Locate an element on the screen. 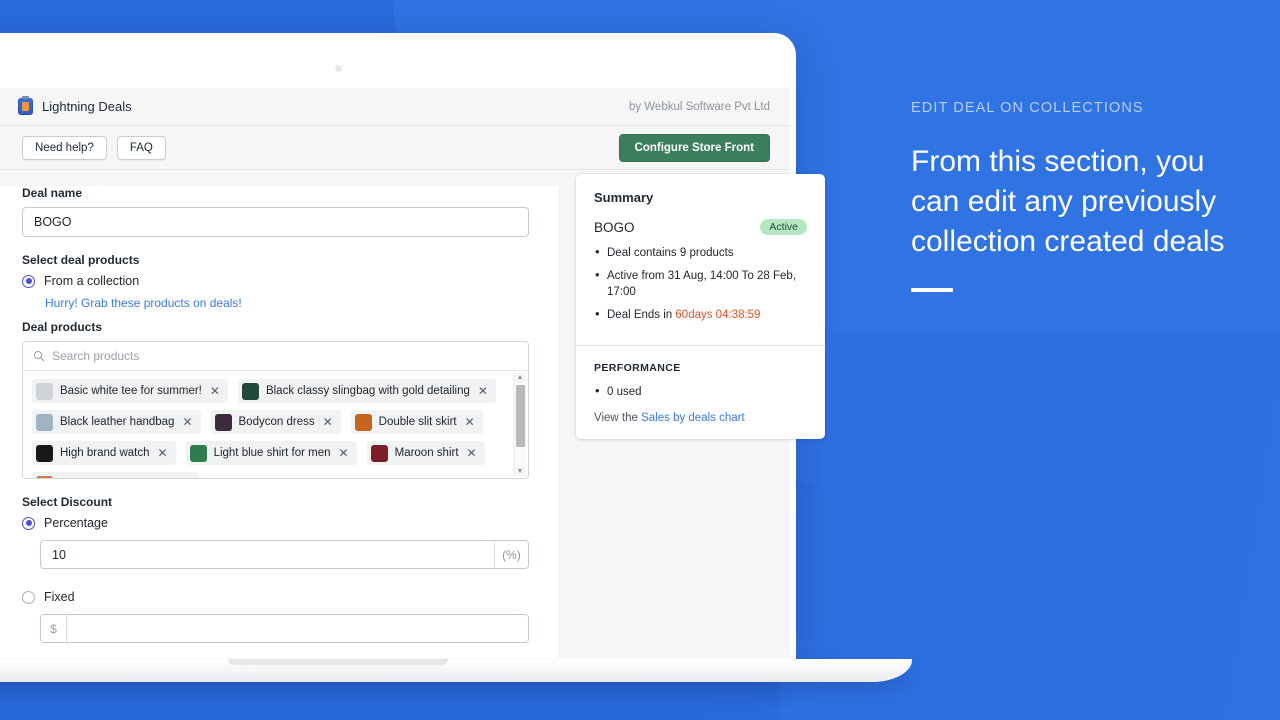  ends-countdown: 60days 04:38:59 is located at coordinates (718, 315).